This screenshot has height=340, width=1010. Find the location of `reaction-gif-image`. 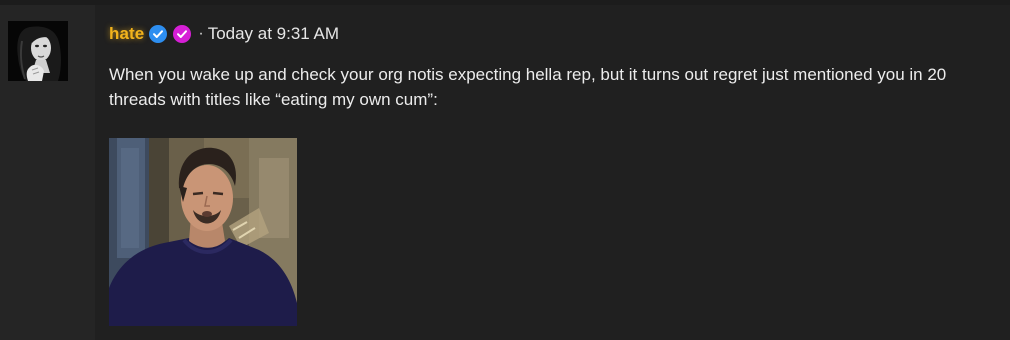

reaction-gif-image is located at coordinates (203, 232).